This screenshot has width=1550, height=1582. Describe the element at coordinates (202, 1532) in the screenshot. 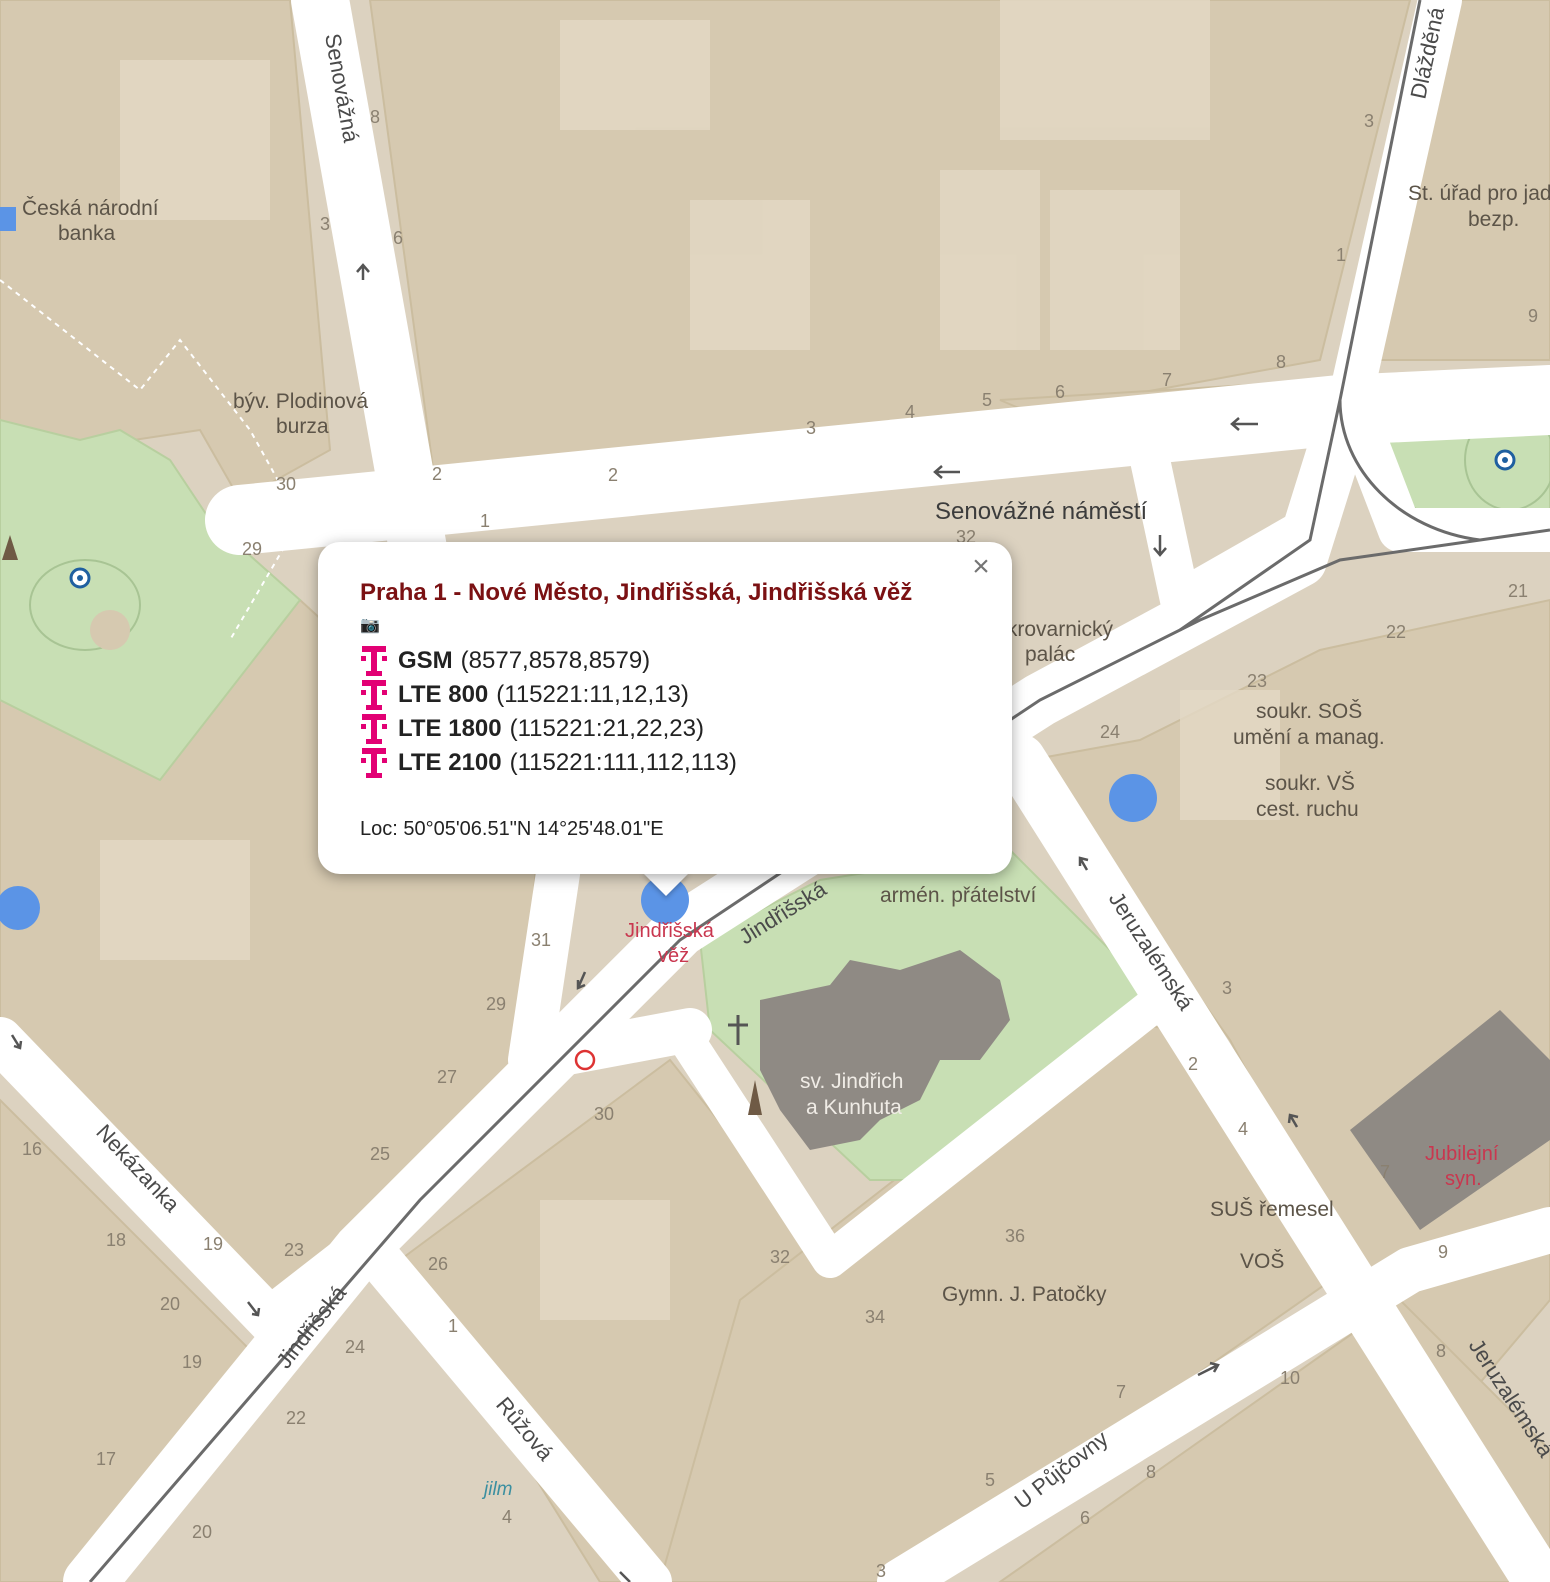

I see `house-number: 20` at that location.